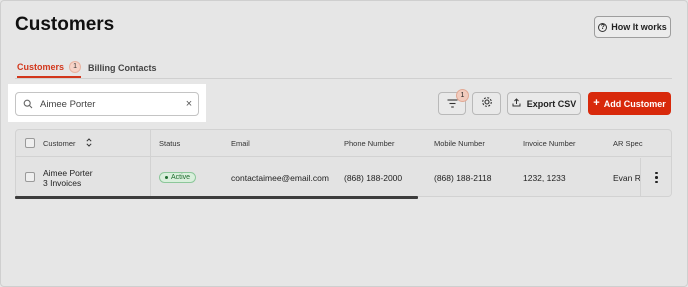 This screenshot has height=287, width=688. I want to click on customer-name: Aimee Porter, so click(68, 172).